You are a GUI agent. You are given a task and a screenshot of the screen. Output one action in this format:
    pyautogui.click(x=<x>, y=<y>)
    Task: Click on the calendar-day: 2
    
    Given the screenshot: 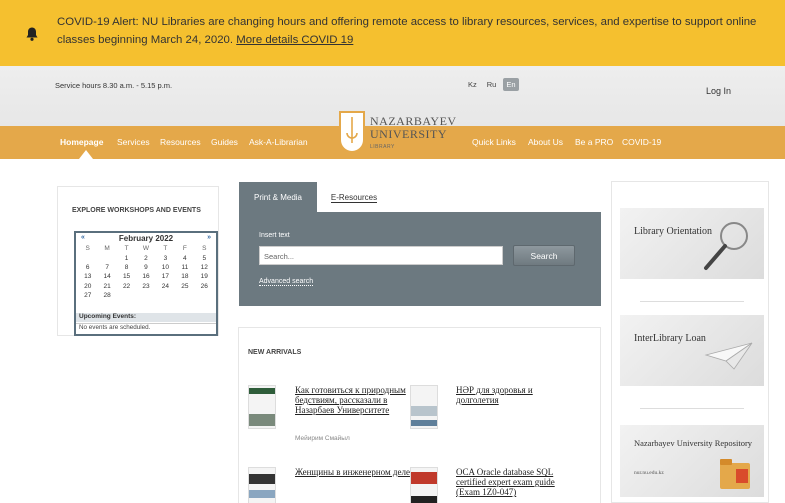 What is the action you would take?
    pyautogui.click(x=145, y=257)
    